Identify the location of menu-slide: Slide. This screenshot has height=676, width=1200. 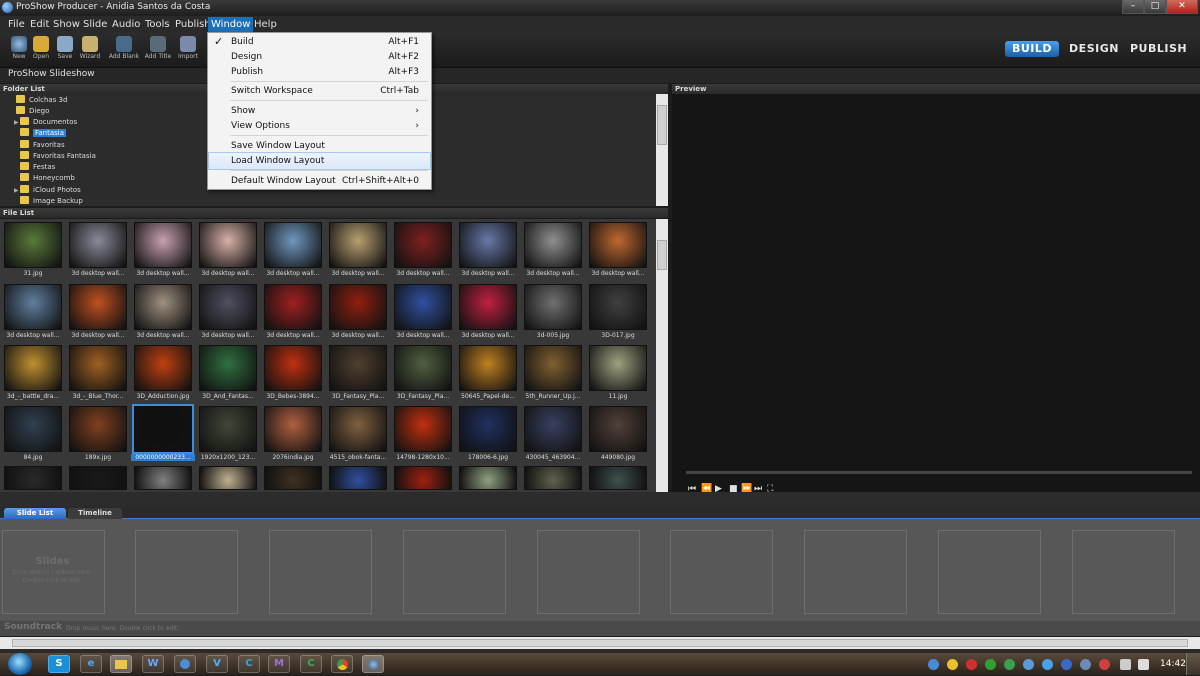
(95, 25).